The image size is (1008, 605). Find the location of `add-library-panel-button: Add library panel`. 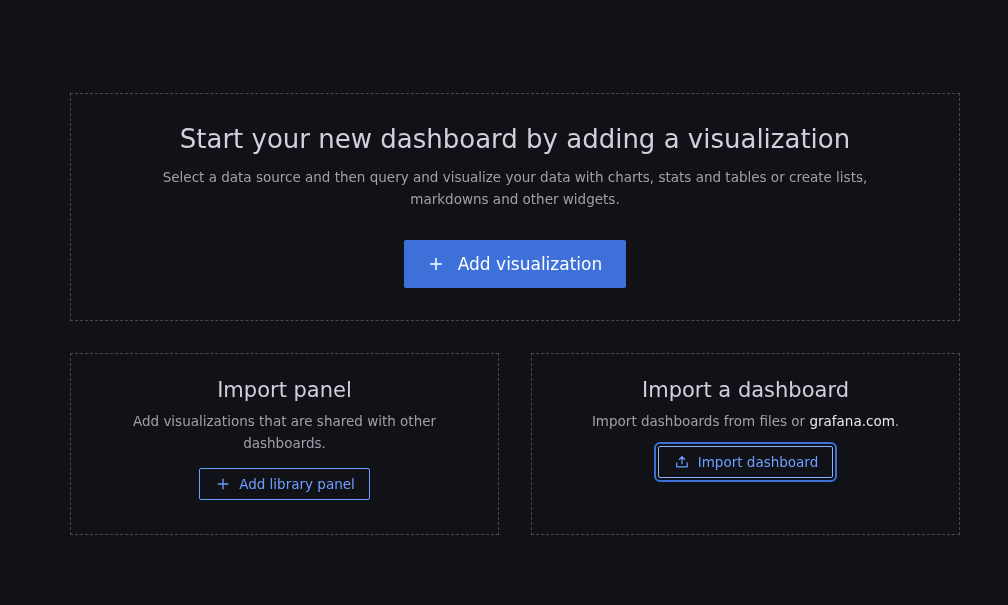

add-library-panel-button: Add library panel is located at coordinates (284, 484).